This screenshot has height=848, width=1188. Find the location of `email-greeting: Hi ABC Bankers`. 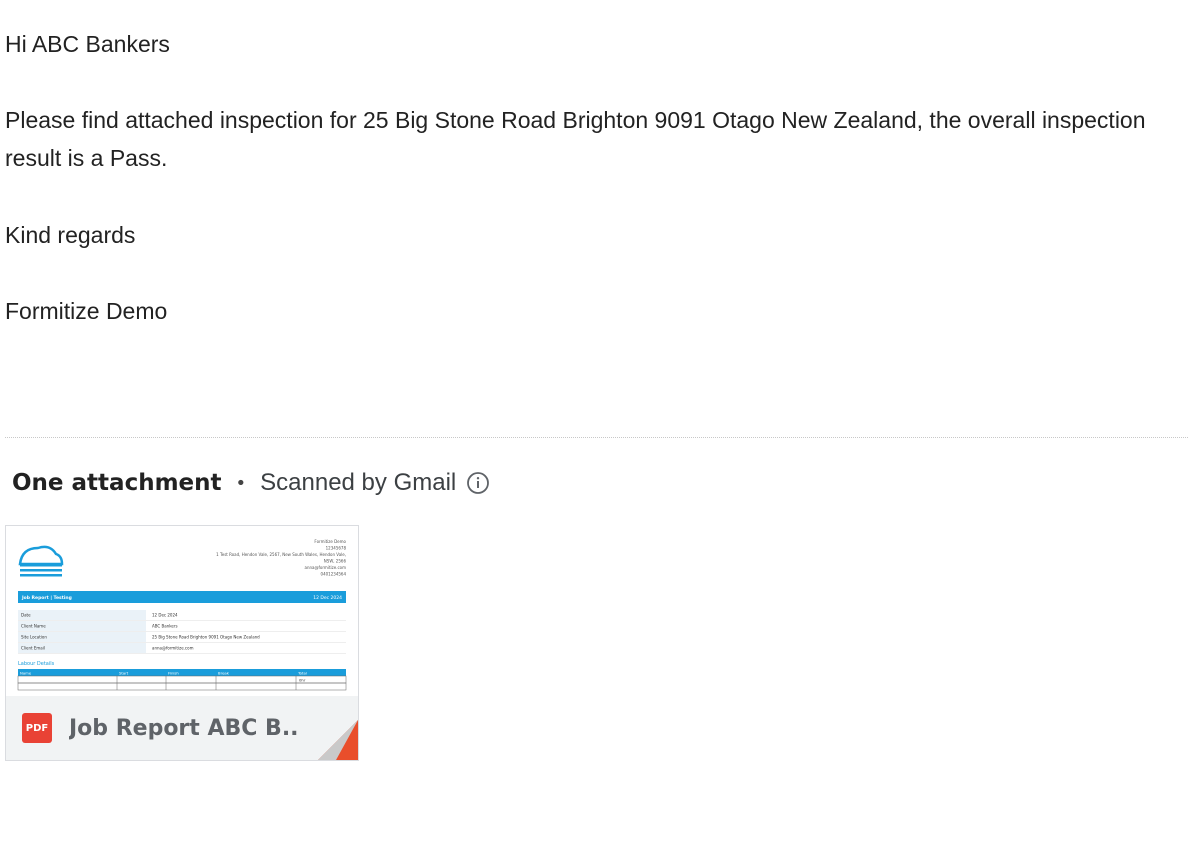

email-greeting: Hi ABC Bankers is located at coordinates (87, 44).